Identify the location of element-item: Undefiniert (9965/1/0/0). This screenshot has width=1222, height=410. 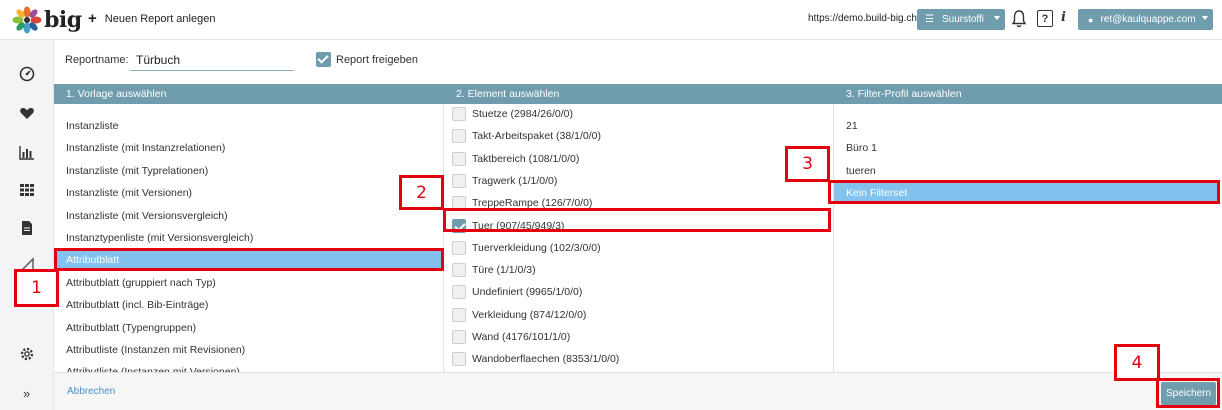
(642, 292).